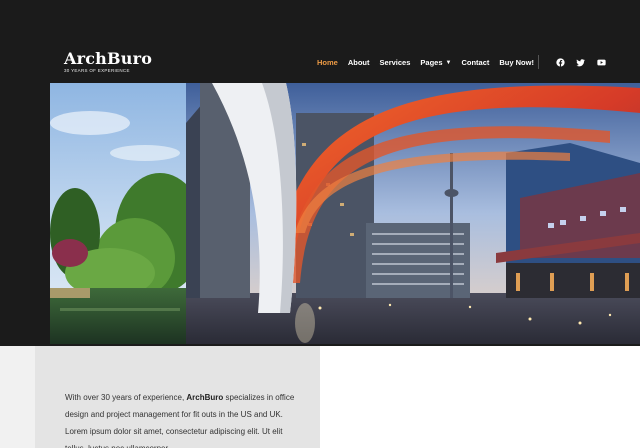 This screenshot has width=640, height=448. What do you see at coordinates (448, 62) in the screenshot?
I see `chevron-down-icon: ▼` at bounding box center [448, 62].